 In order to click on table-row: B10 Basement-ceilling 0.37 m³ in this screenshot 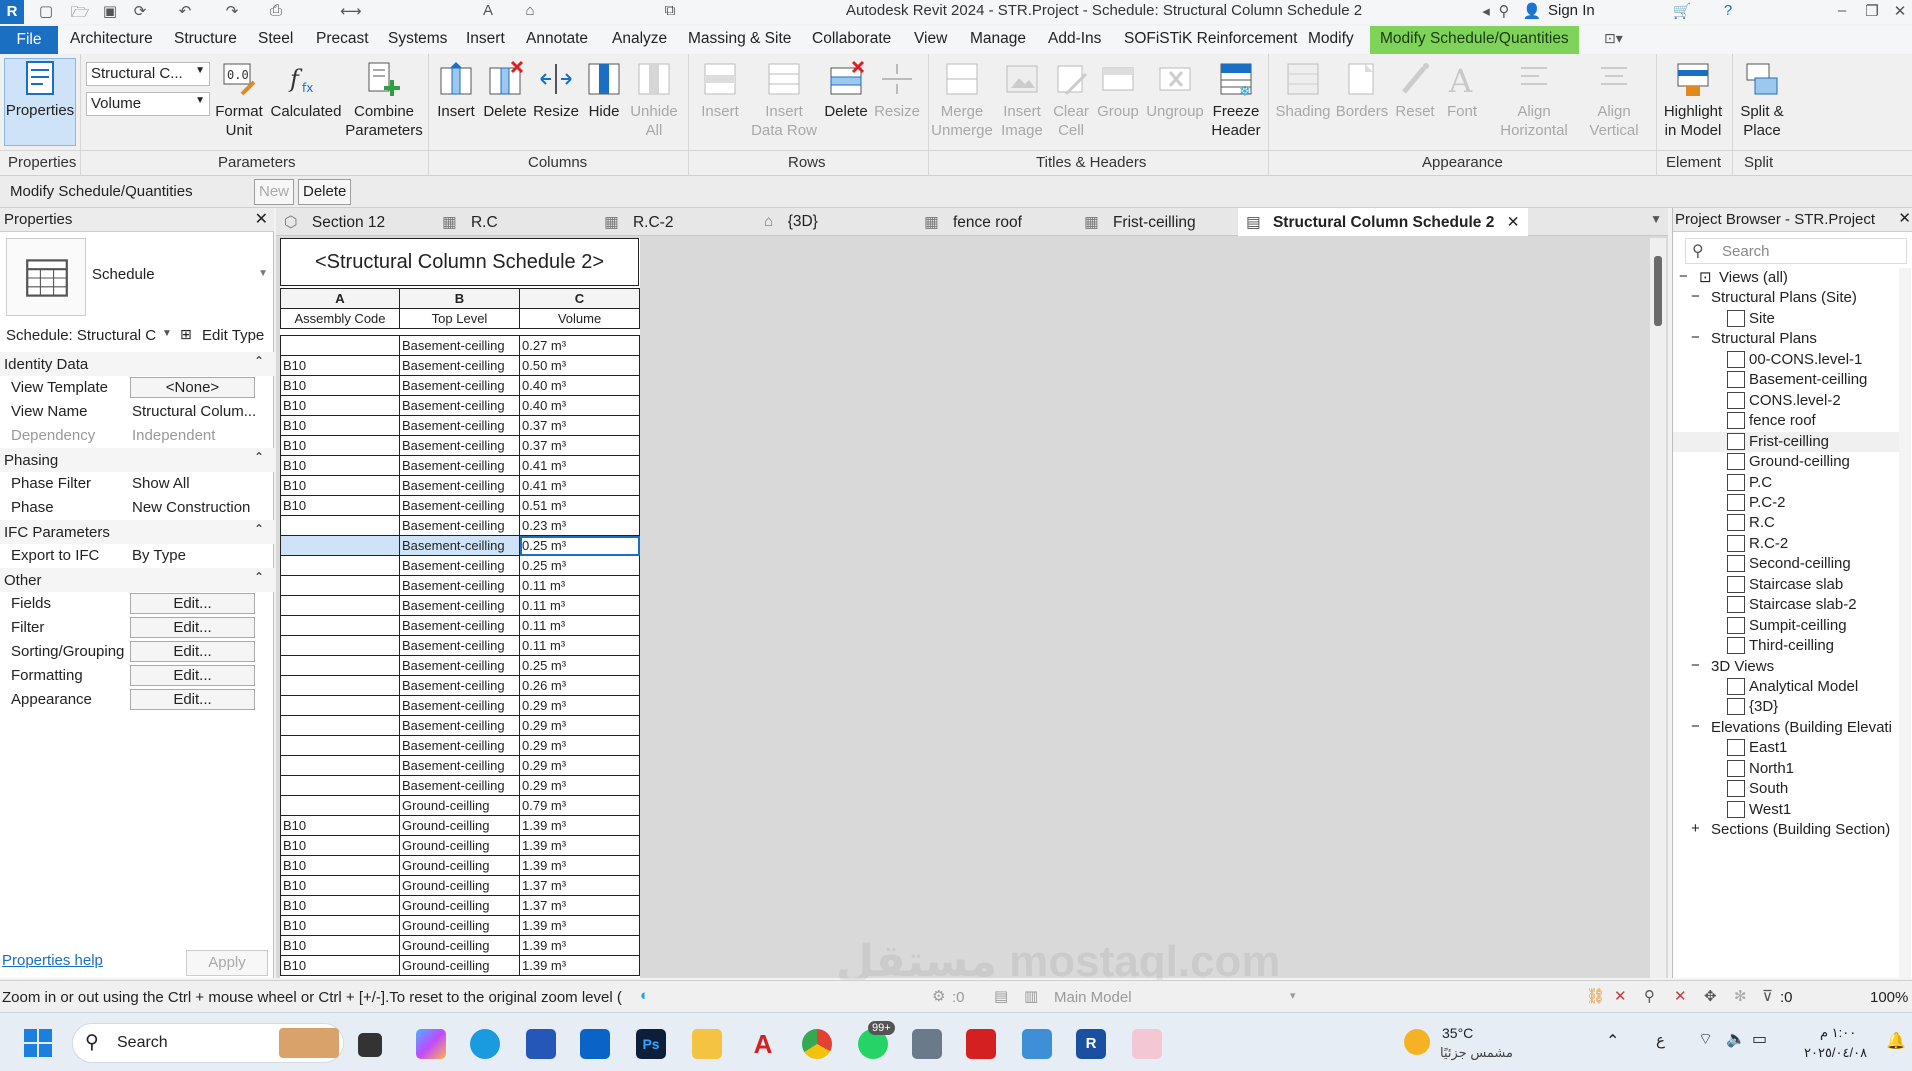, I will do `click(460, 425)`.